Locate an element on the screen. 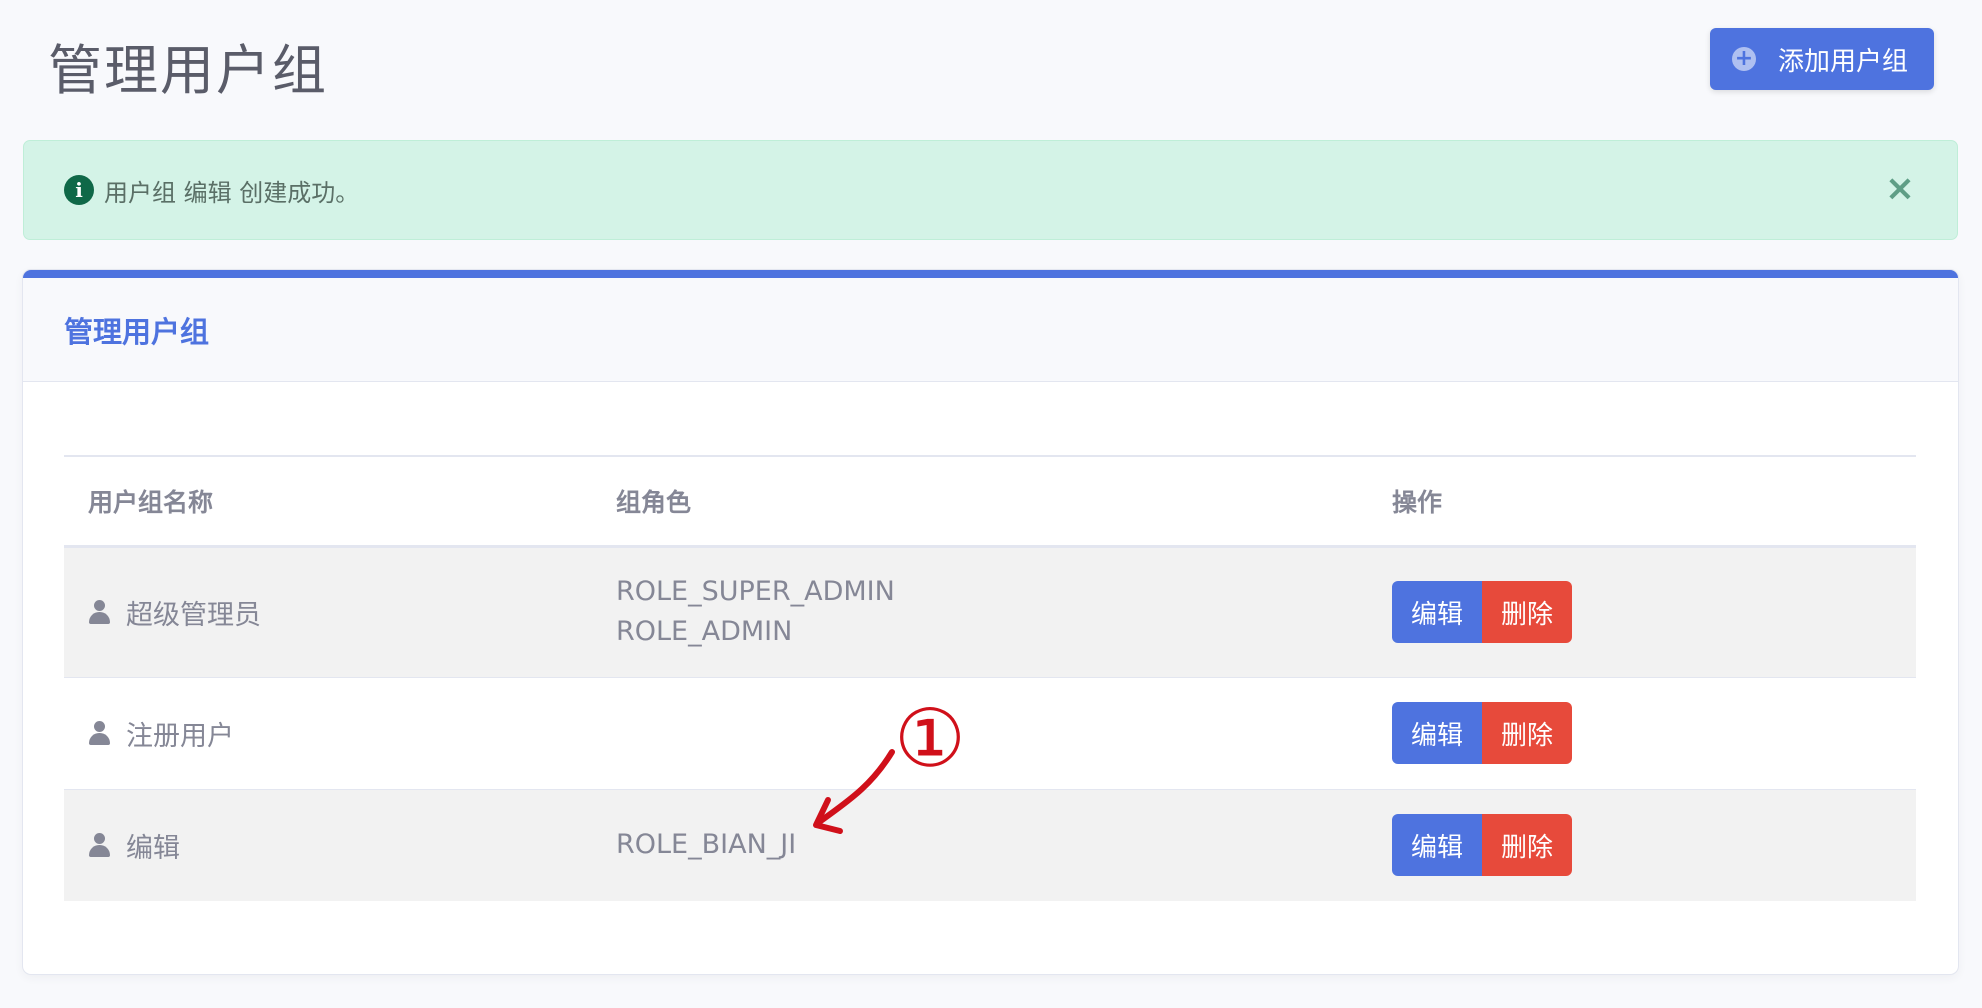  table-row: 超级管理员 ROLE_SUPER_ADMIN ROLE_ADMIN 编辑 删除 is located at coordinates (990, 611).